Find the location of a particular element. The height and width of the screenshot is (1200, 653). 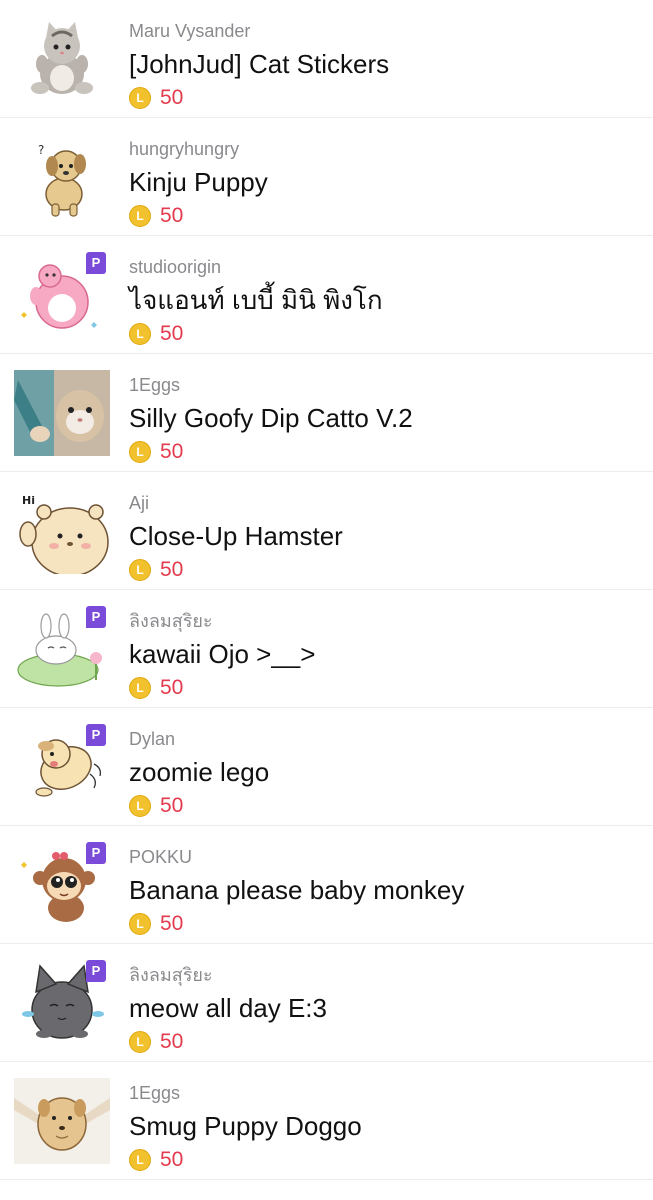

sticker-author: hungryhungry is located at coordinates (184, 149).